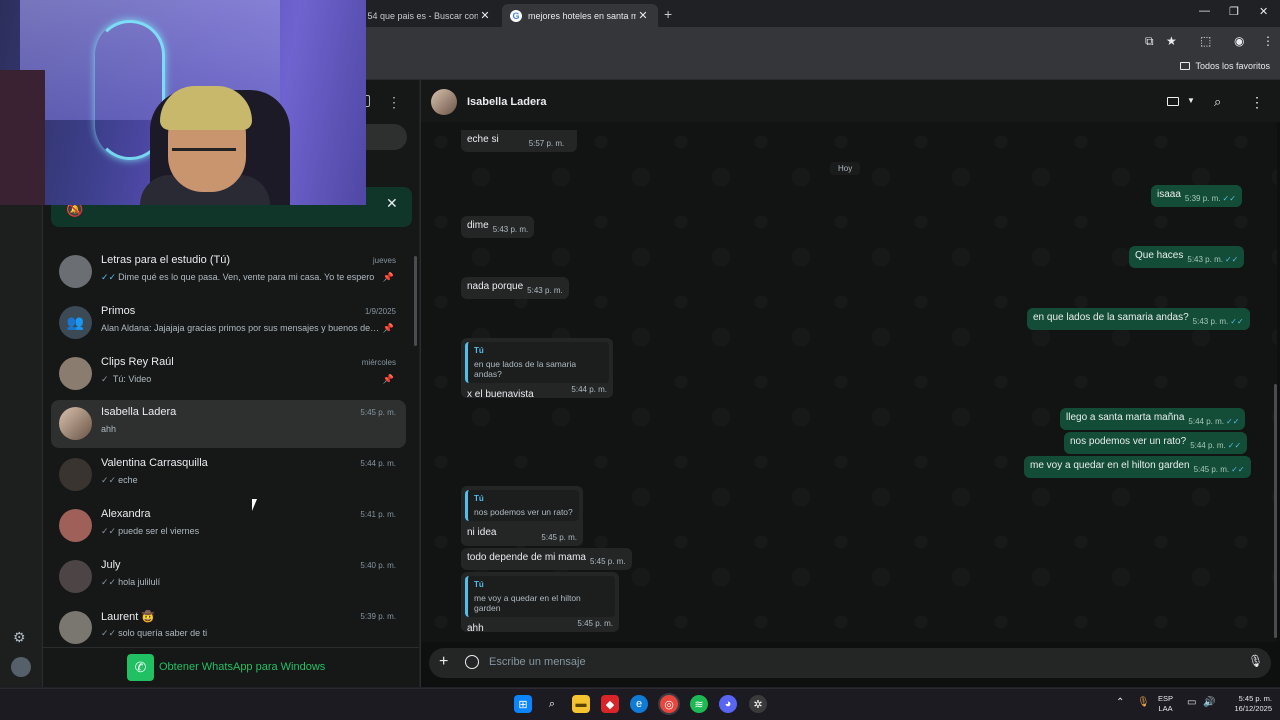  What do you see at coordinates (1263, 11) in the screenshot?
I see `window-close-icon: ✕` at bounding box center [1263, 11].